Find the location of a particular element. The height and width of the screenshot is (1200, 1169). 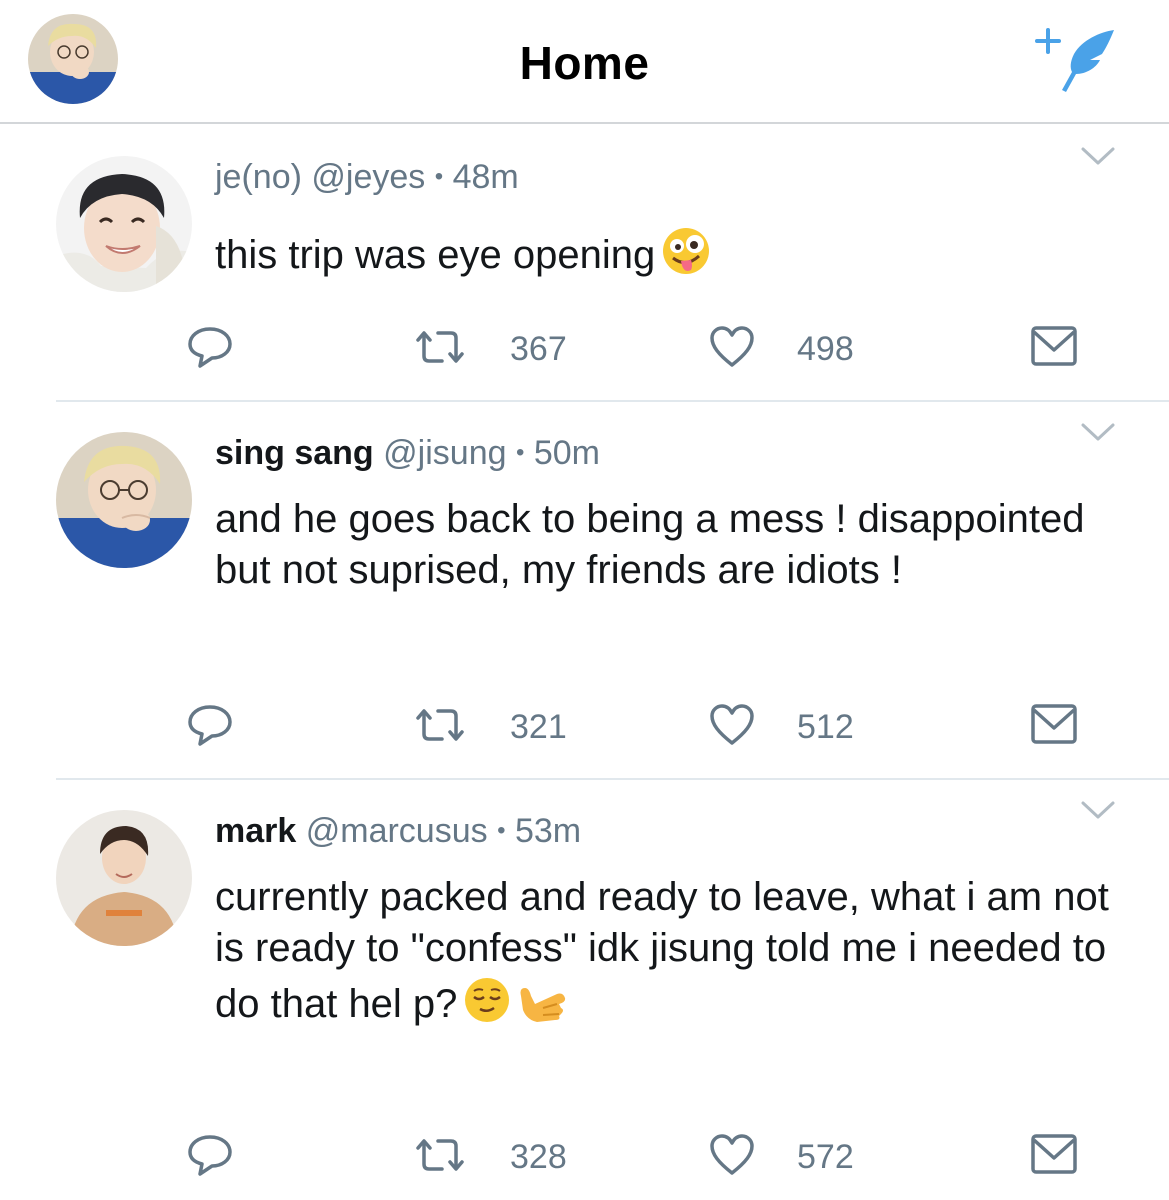

tweet-actions: 328 572 is located at coordinates (584, 1157).